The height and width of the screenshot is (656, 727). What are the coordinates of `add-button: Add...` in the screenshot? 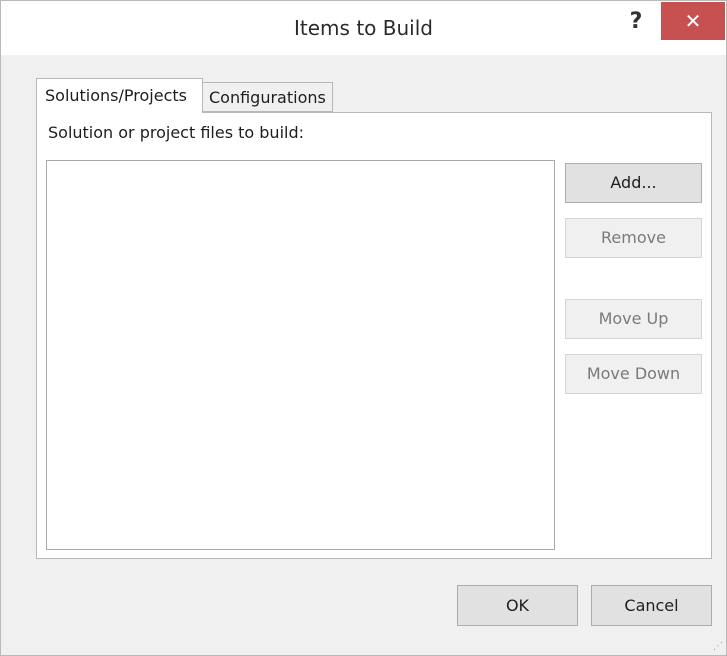 It's located at (633, 183).